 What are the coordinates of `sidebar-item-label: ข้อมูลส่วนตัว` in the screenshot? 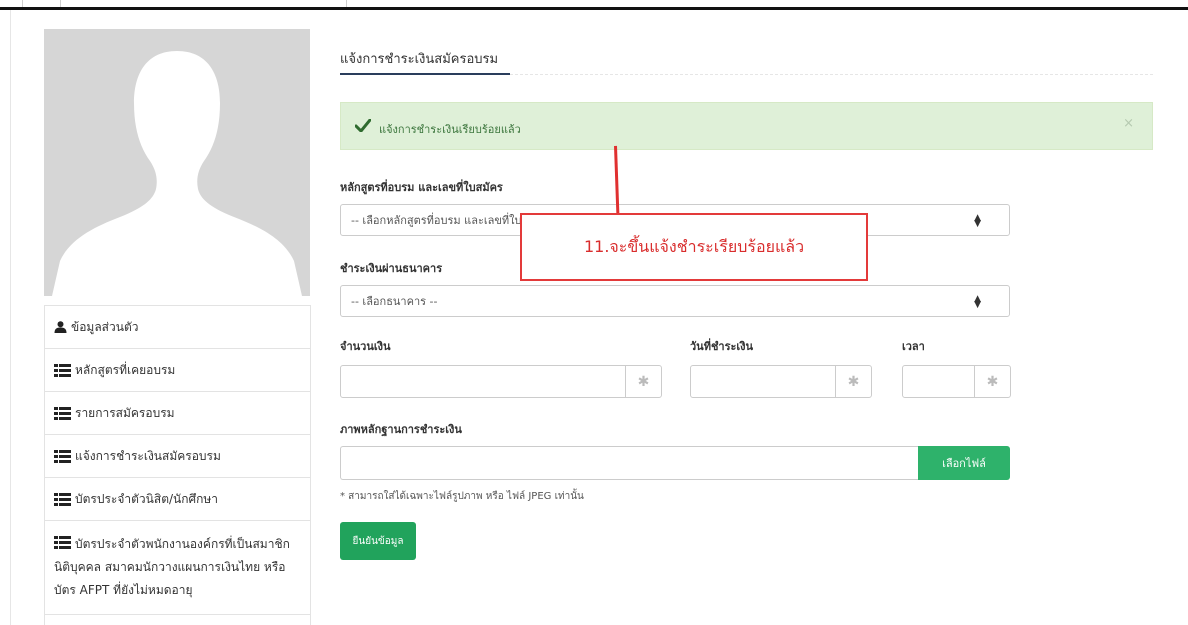 It's located at (105, 326).